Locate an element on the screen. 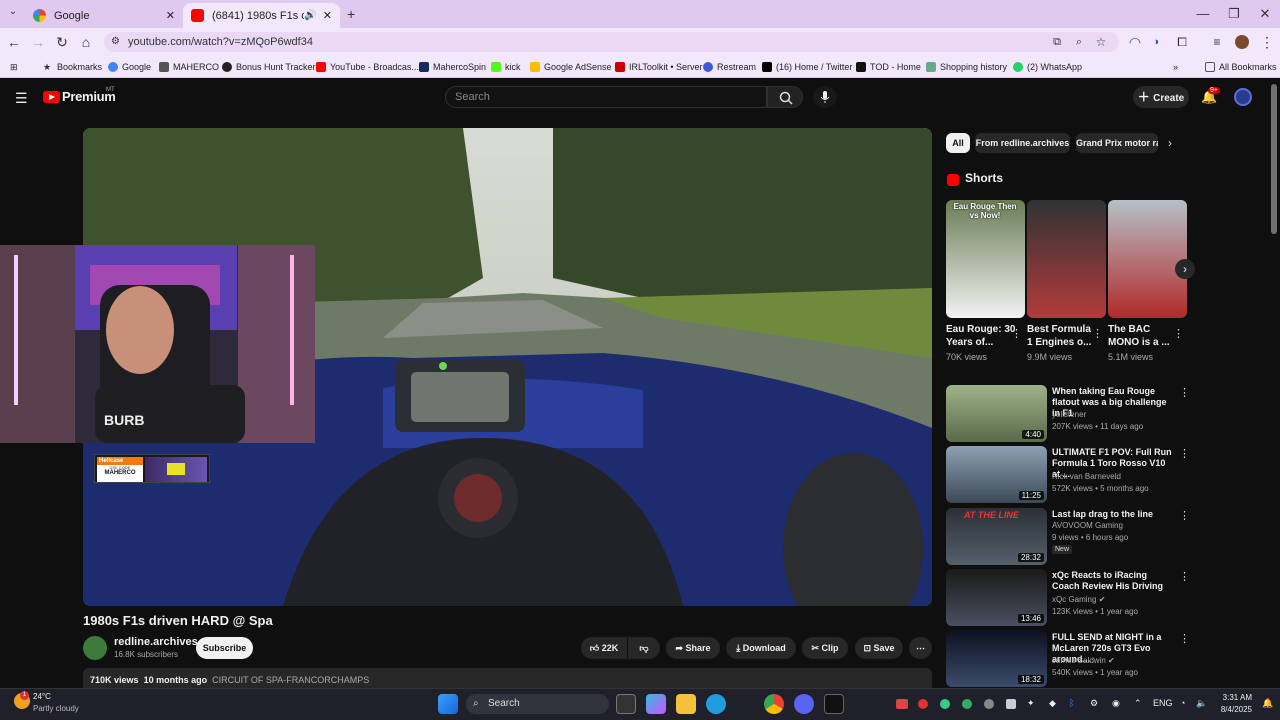 This screenshot has height=720, width=1280. bookmark-item: kick is located at coordinates (506, 67).